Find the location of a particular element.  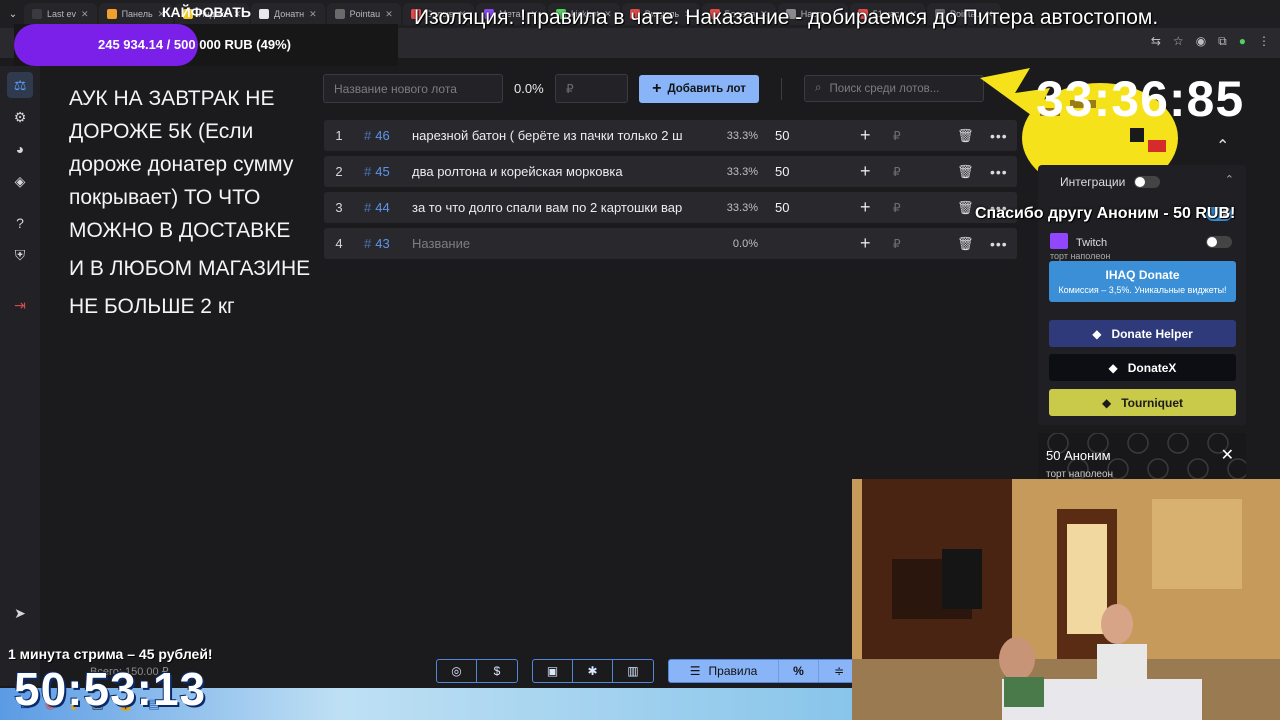

integration-button: ◆ Tourniquet is located at coordinates (1142, 402).